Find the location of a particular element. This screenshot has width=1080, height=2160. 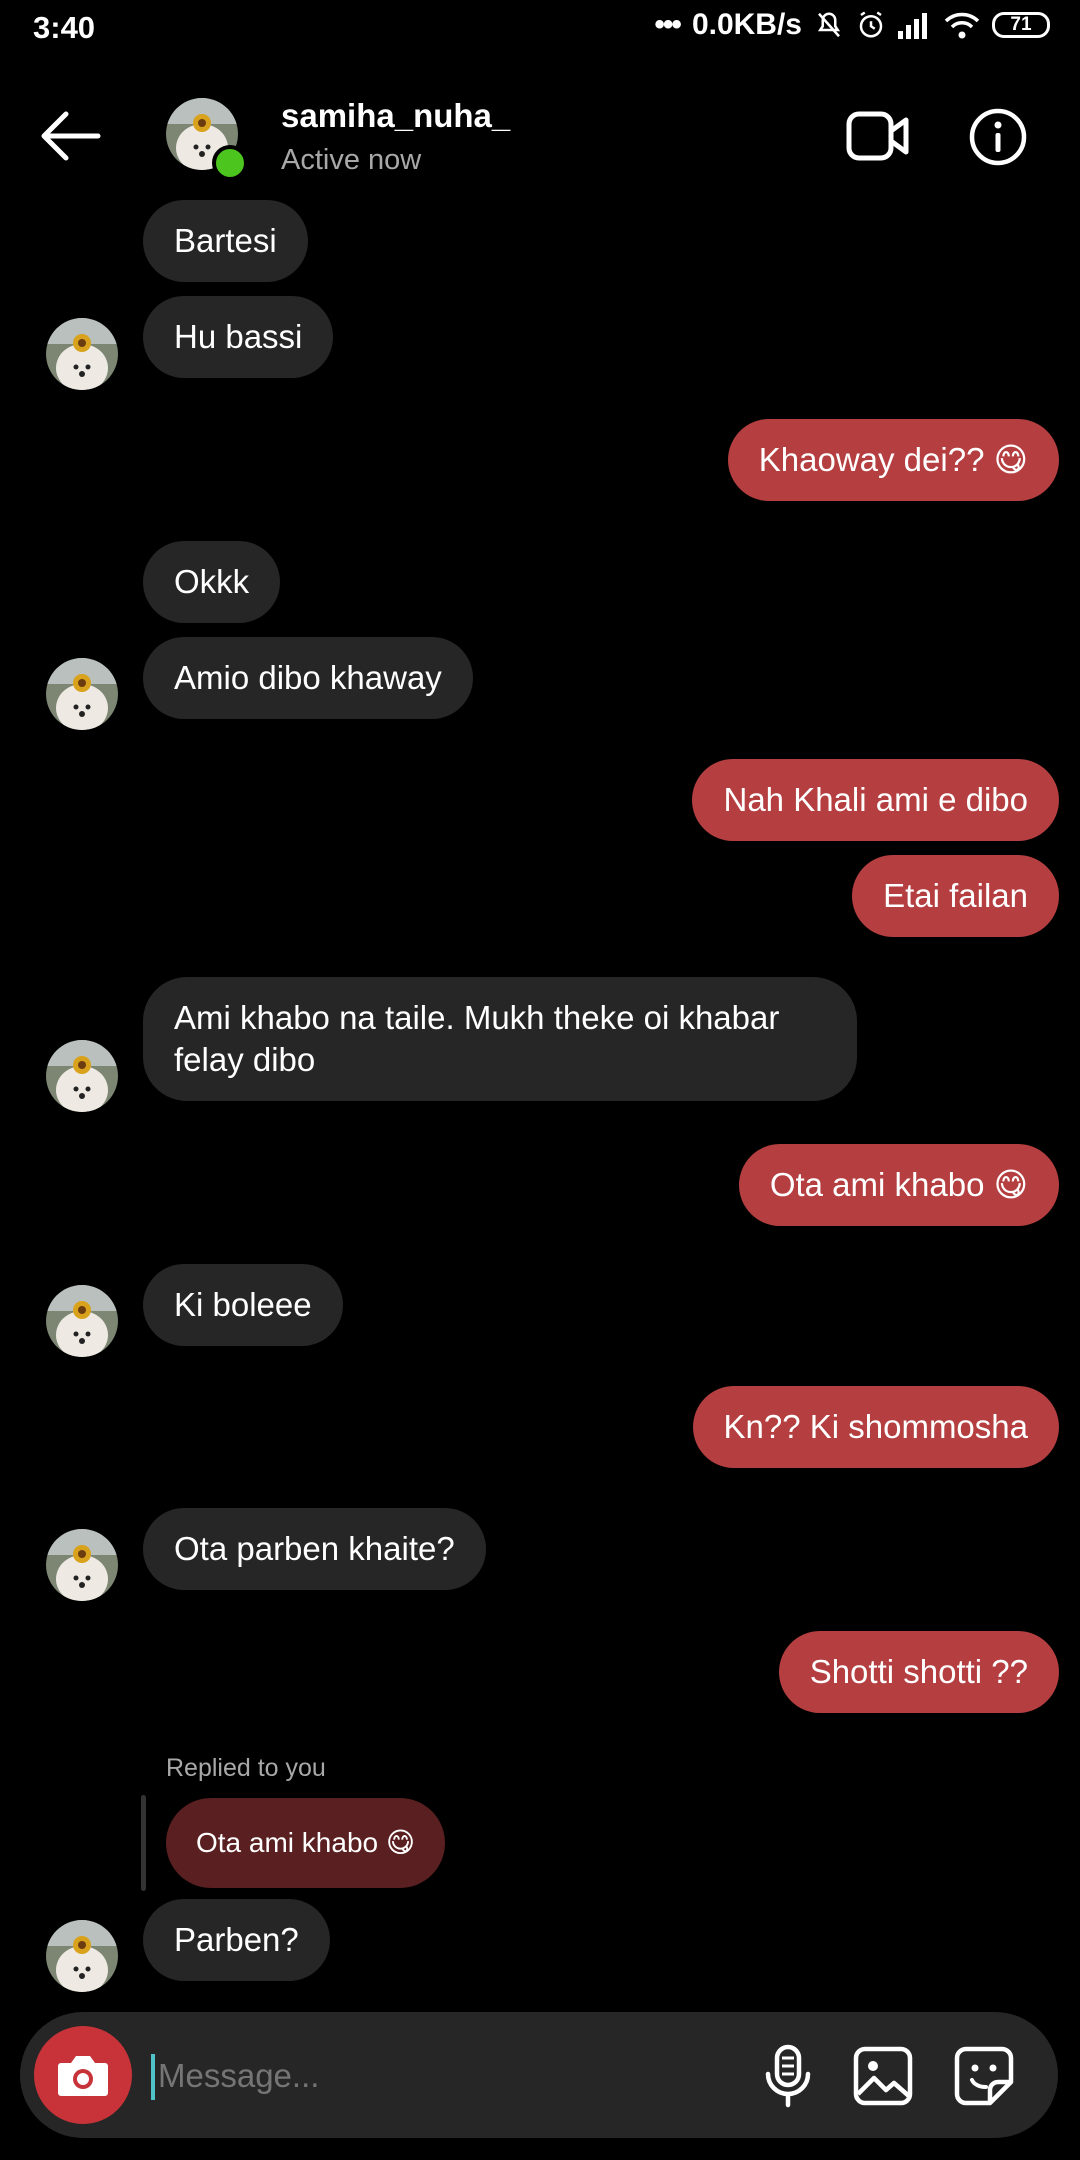

message-incoming: Okkk is located at coordinates (212, 582).